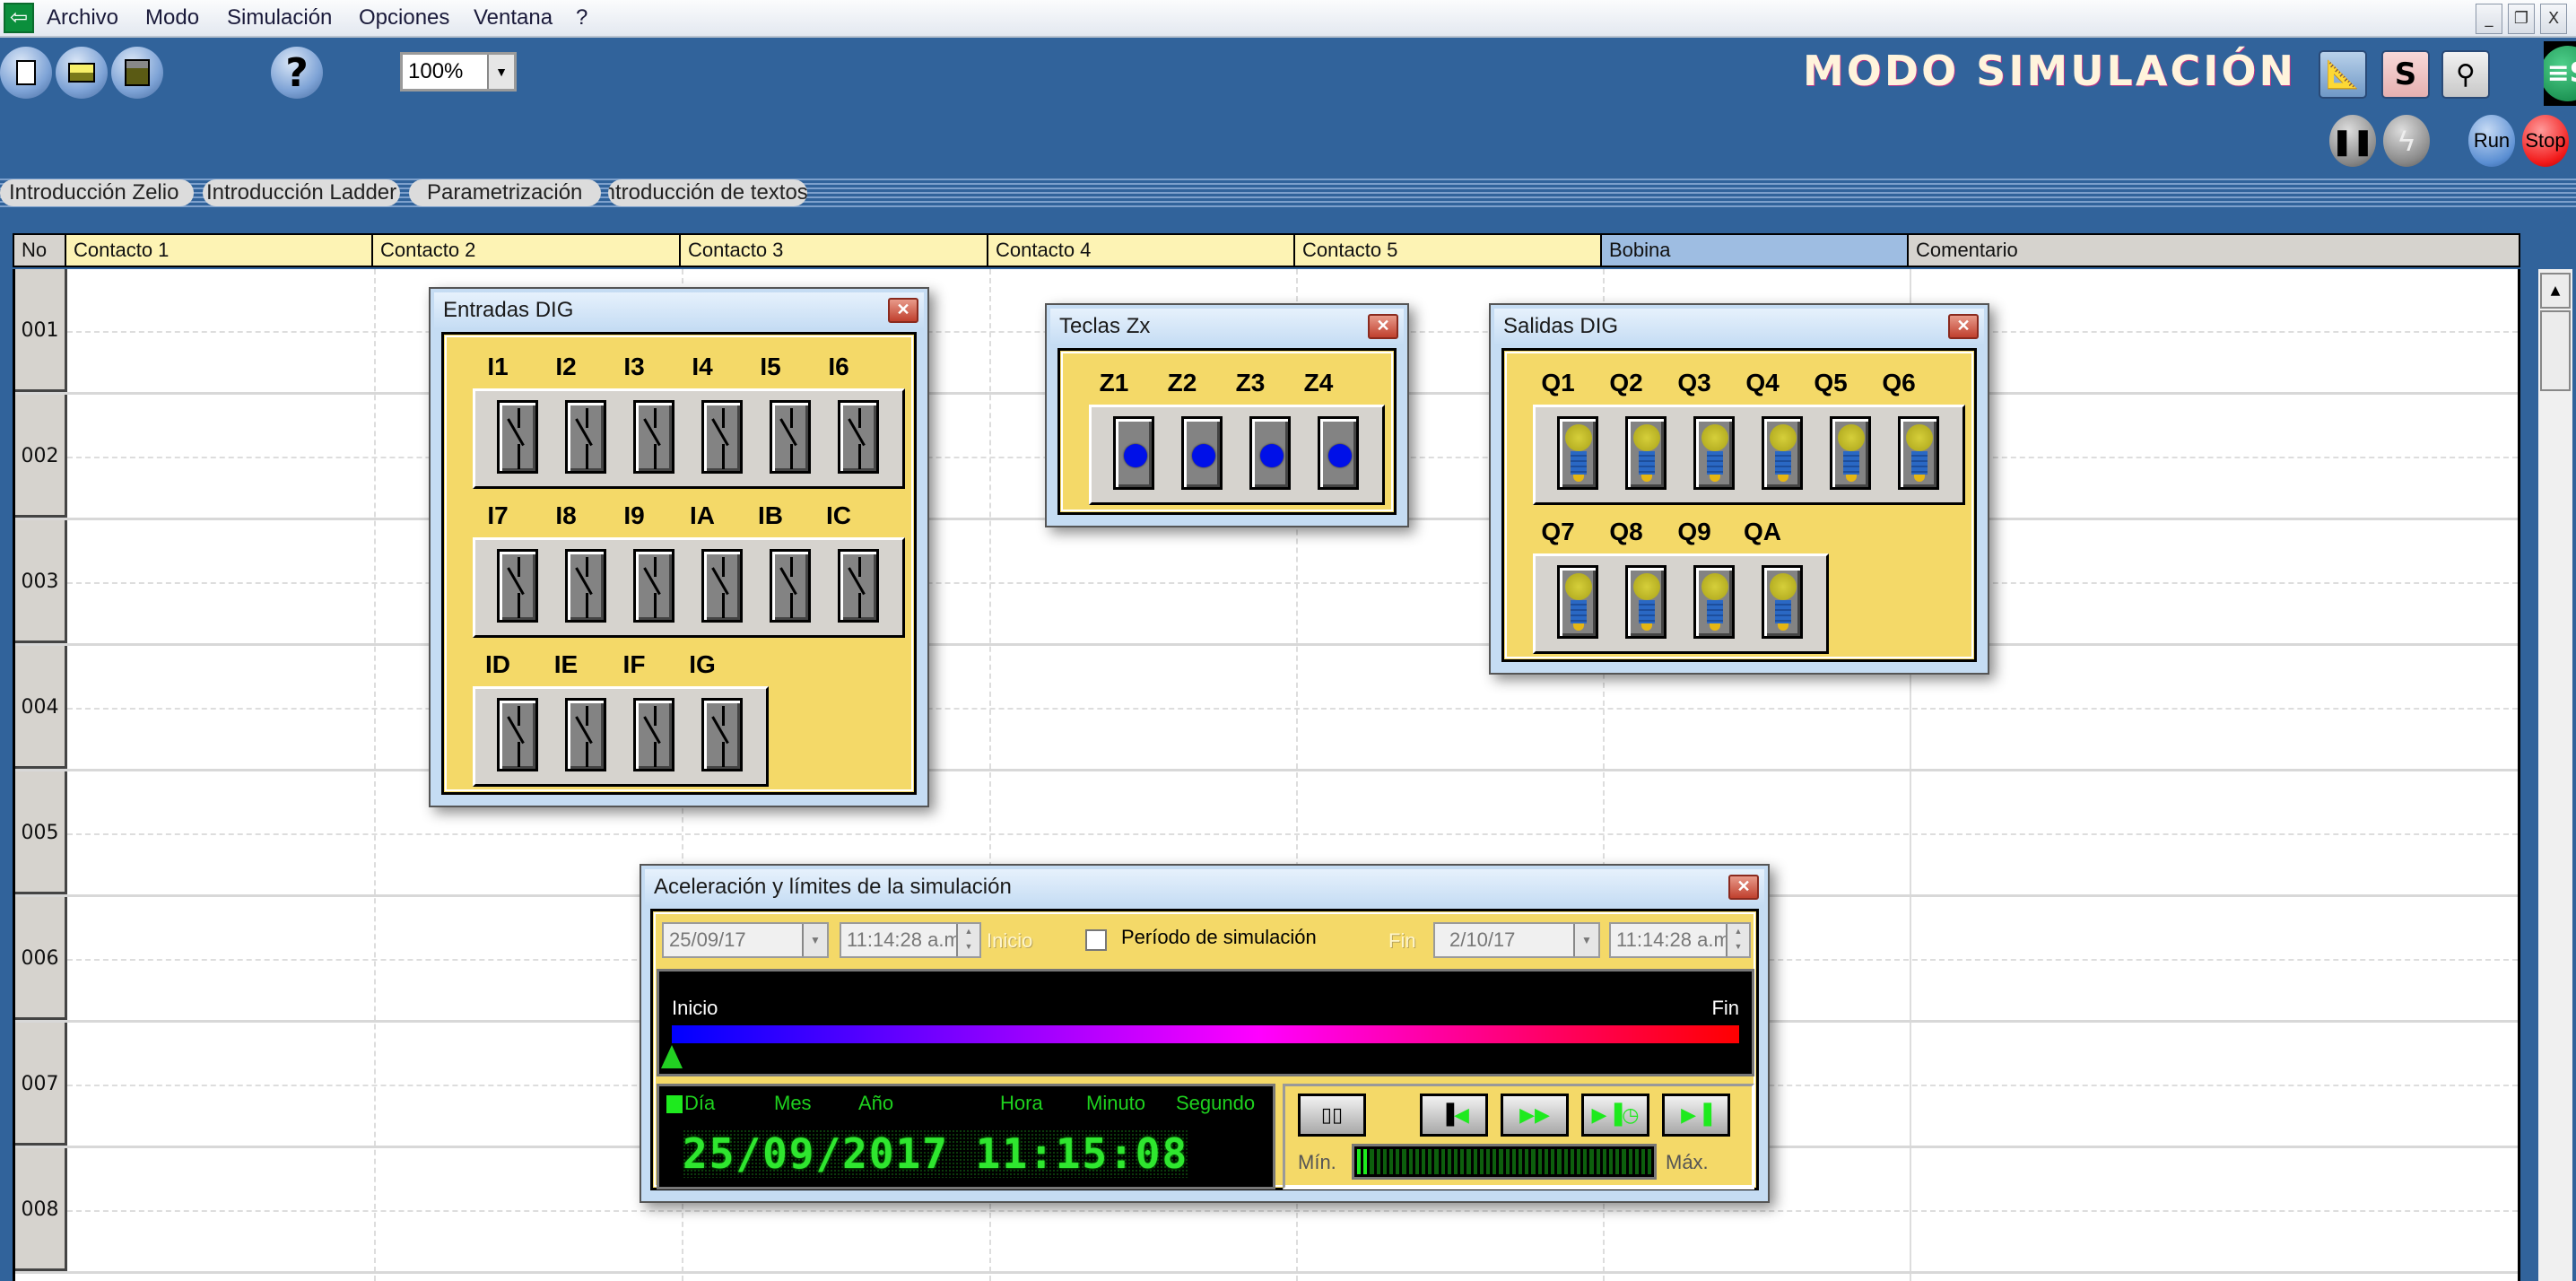  I want to click on restore-button: ❐, so click(2521, 19).